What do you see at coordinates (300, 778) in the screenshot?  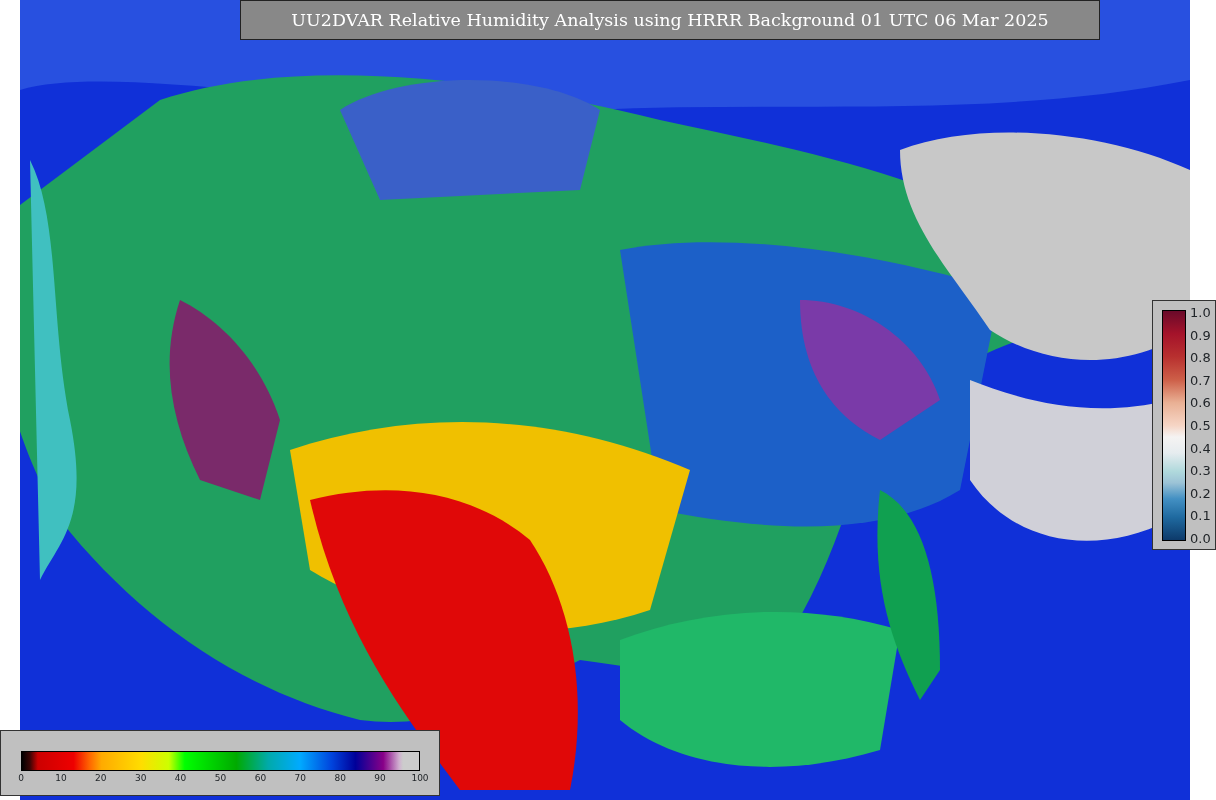 I see `tick-label: 70` at bounding box center [300, 778].